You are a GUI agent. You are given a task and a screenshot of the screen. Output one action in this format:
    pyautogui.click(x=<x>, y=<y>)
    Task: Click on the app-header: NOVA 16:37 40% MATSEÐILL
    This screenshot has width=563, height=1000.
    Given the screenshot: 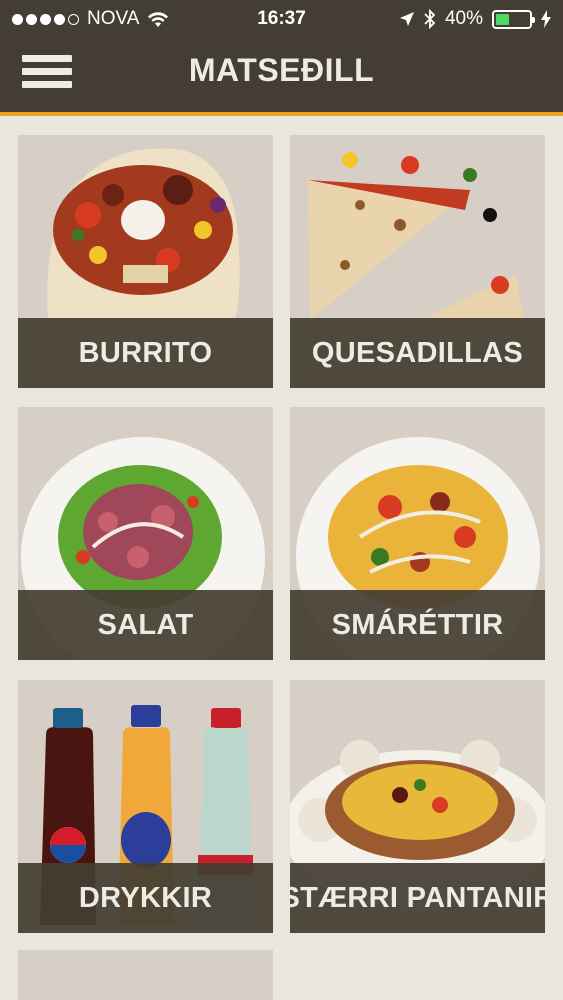 What is the action you would take?
    pyautogui.click(x=281, y=58)
    